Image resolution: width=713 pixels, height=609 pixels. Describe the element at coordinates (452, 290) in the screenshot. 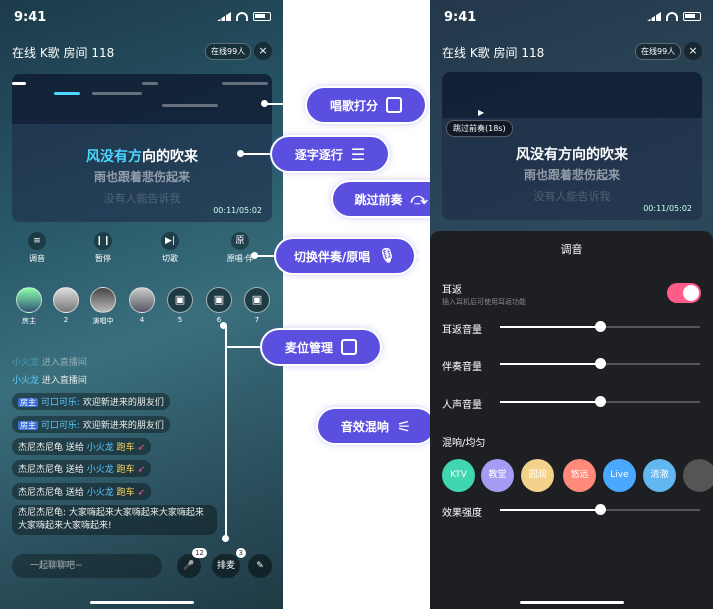

I see `ear-return-label: 耳返` at that location.